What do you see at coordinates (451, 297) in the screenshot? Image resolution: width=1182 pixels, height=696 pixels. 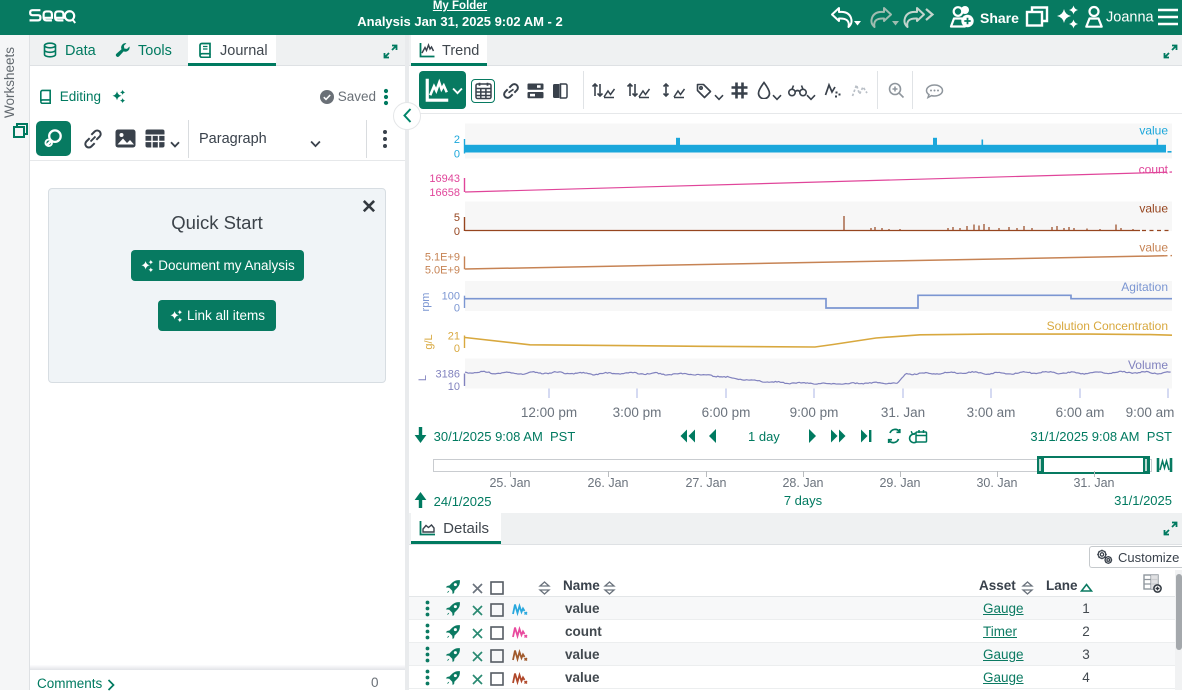 I see `svg-text: 100` at bounding box center [451, 297].